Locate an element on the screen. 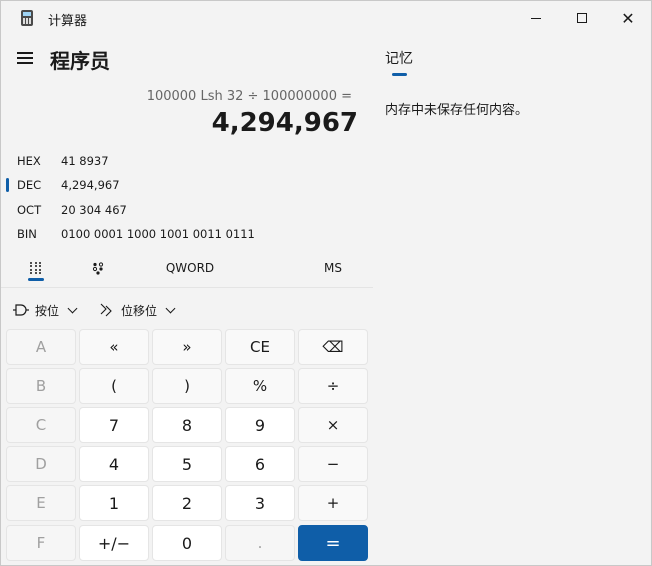 The image size is (652, 566). key-label: D is located at coordinates (41, 464).